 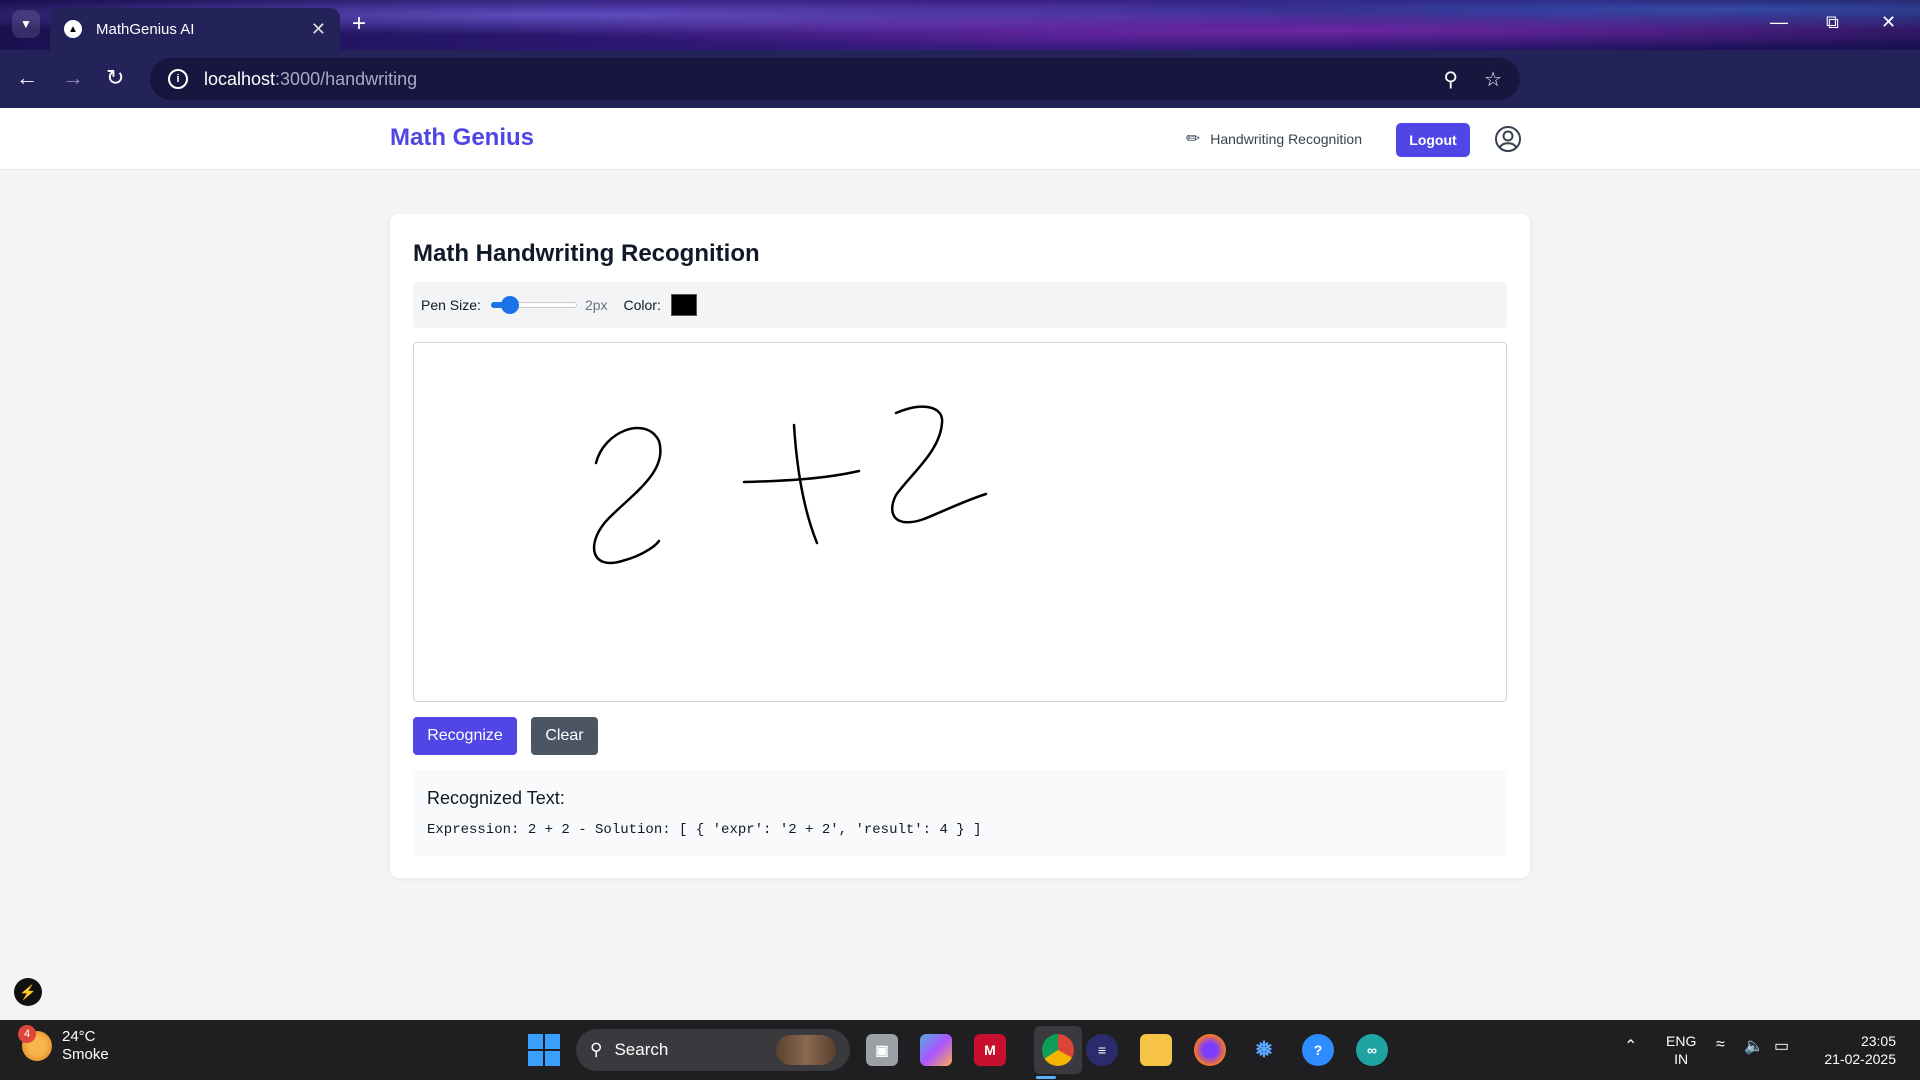 I want to click on page-title: Math Handwriting Recognition, so click(x=586, y=253).